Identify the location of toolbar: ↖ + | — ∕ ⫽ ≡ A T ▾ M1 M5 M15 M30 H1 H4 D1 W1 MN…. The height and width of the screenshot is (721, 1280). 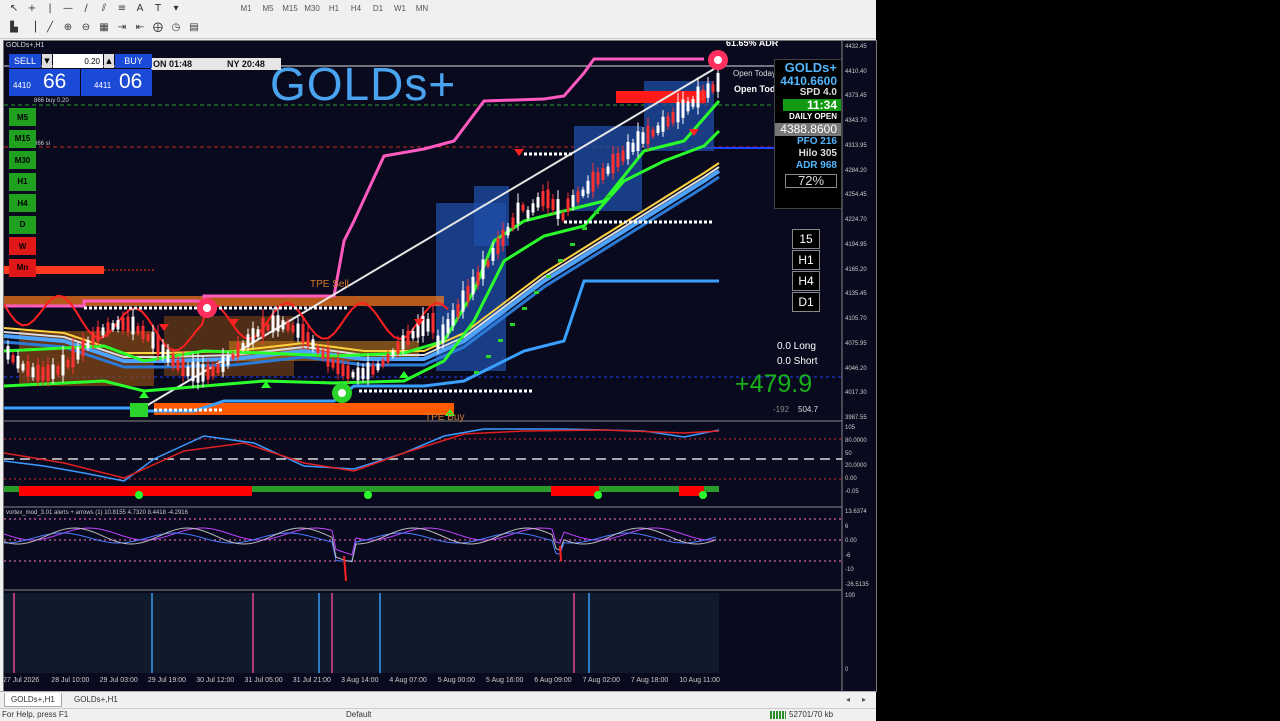
(438, 19).